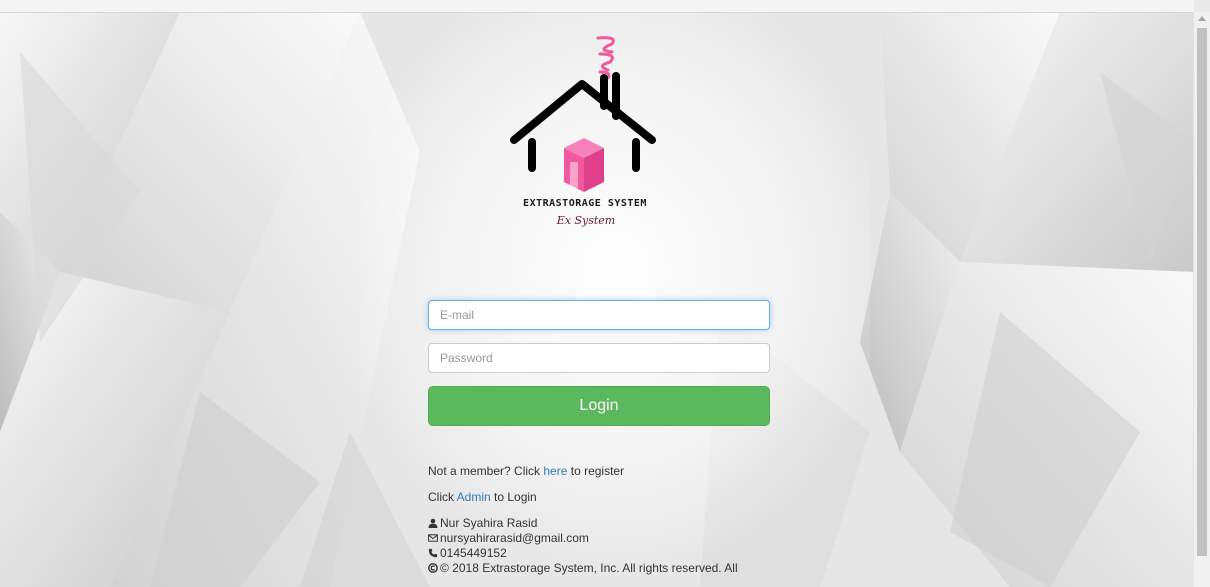 The height and width of the screenshot is (587, 1210). What do you see at coordinates (599, 358) in the screenshot?
I see `password-input` at bounding box center [599, 358].